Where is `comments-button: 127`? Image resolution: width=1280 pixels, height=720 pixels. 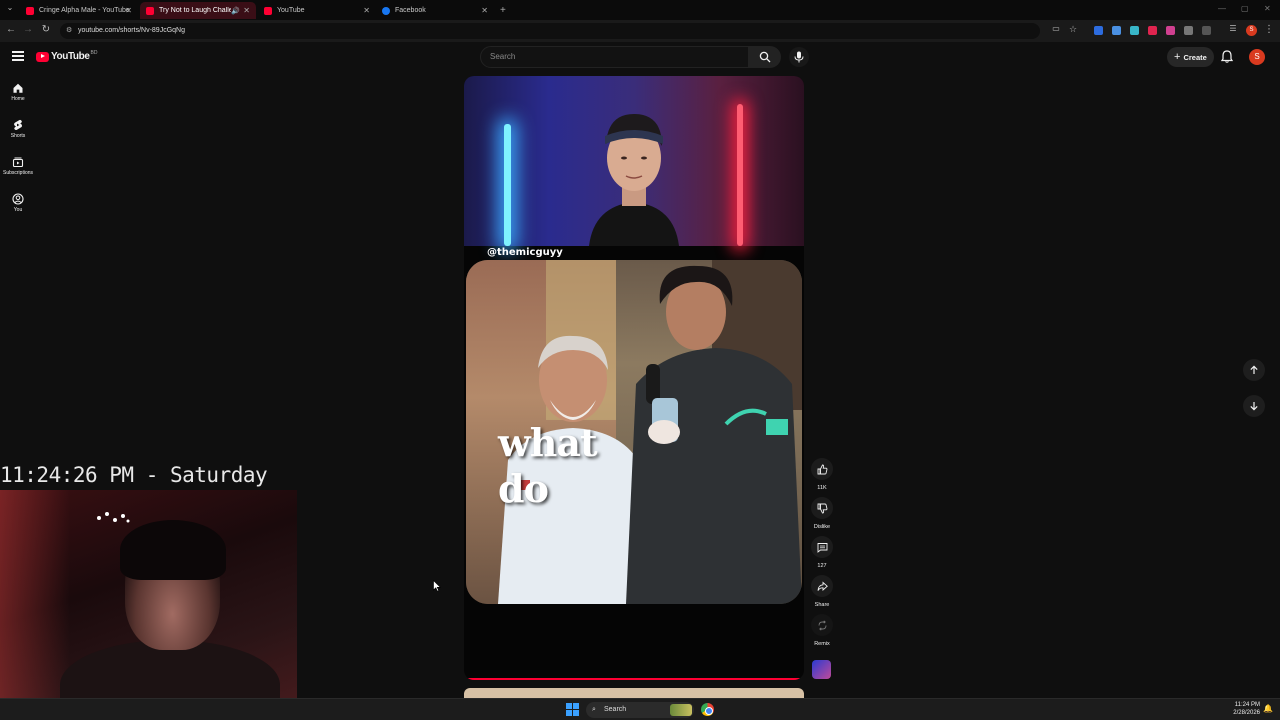 comments-button: 127 is located at coordinates (822, 552).